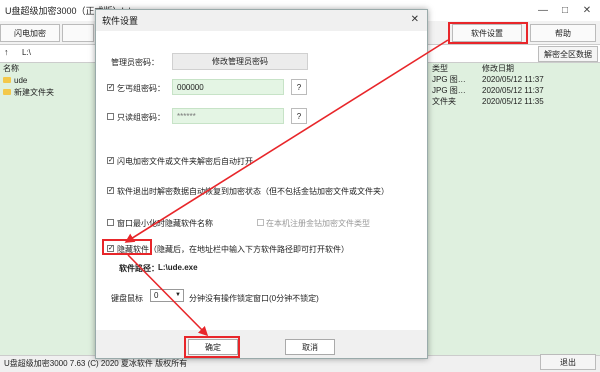 This screenshot has height=372, width=600. I want to click on register-type-checkbox, so click(260, 222).